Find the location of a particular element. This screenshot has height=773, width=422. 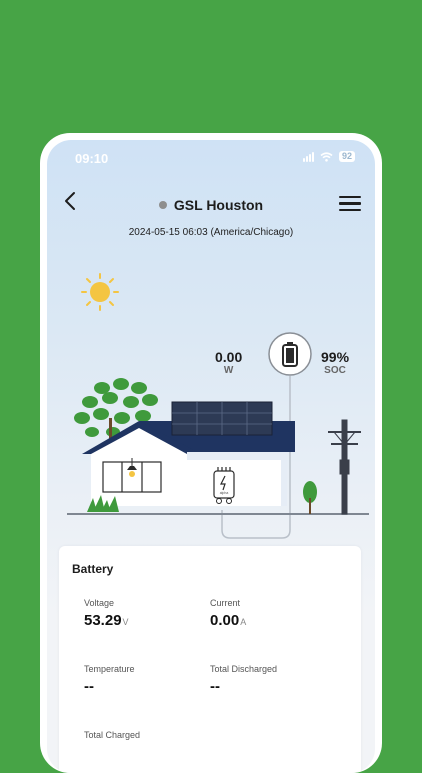

current-metric: Current 0.00A is located at coordinates (228, 613).